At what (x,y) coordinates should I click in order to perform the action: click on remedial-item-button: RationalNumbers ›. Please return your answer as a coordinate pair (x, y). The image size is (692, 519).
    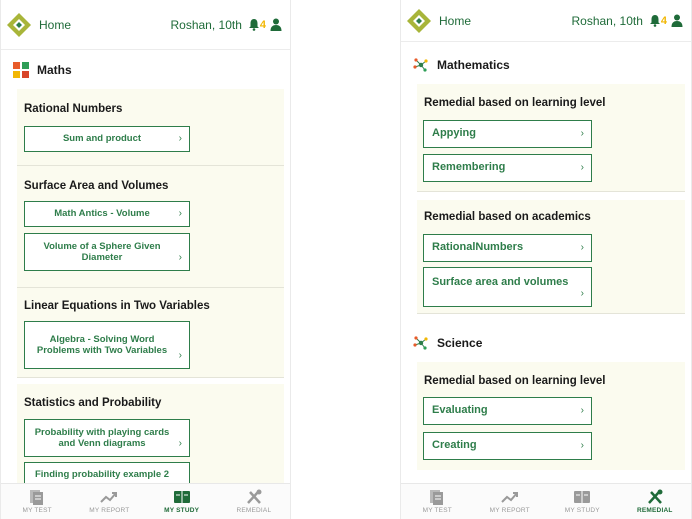
    Looking at the image, I should click on (507, 248).